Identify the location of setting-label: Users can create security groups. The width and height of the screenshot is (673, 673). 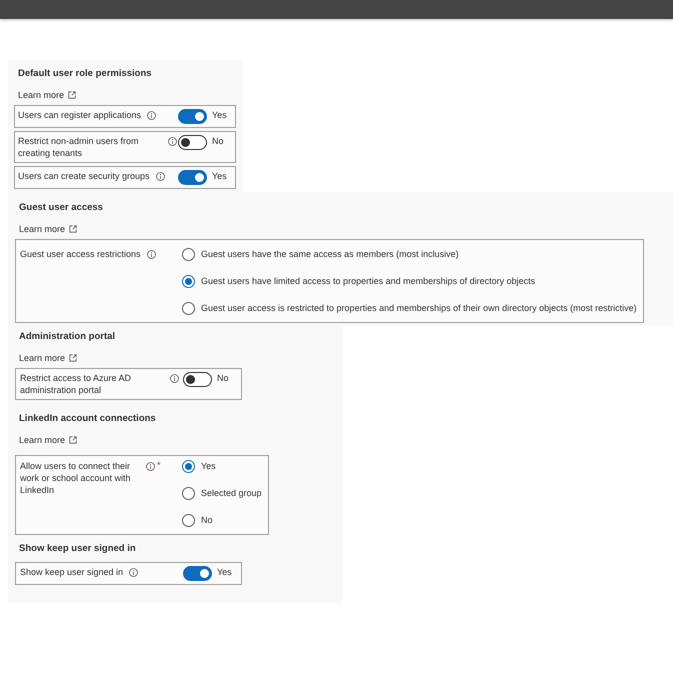
(84, 176).